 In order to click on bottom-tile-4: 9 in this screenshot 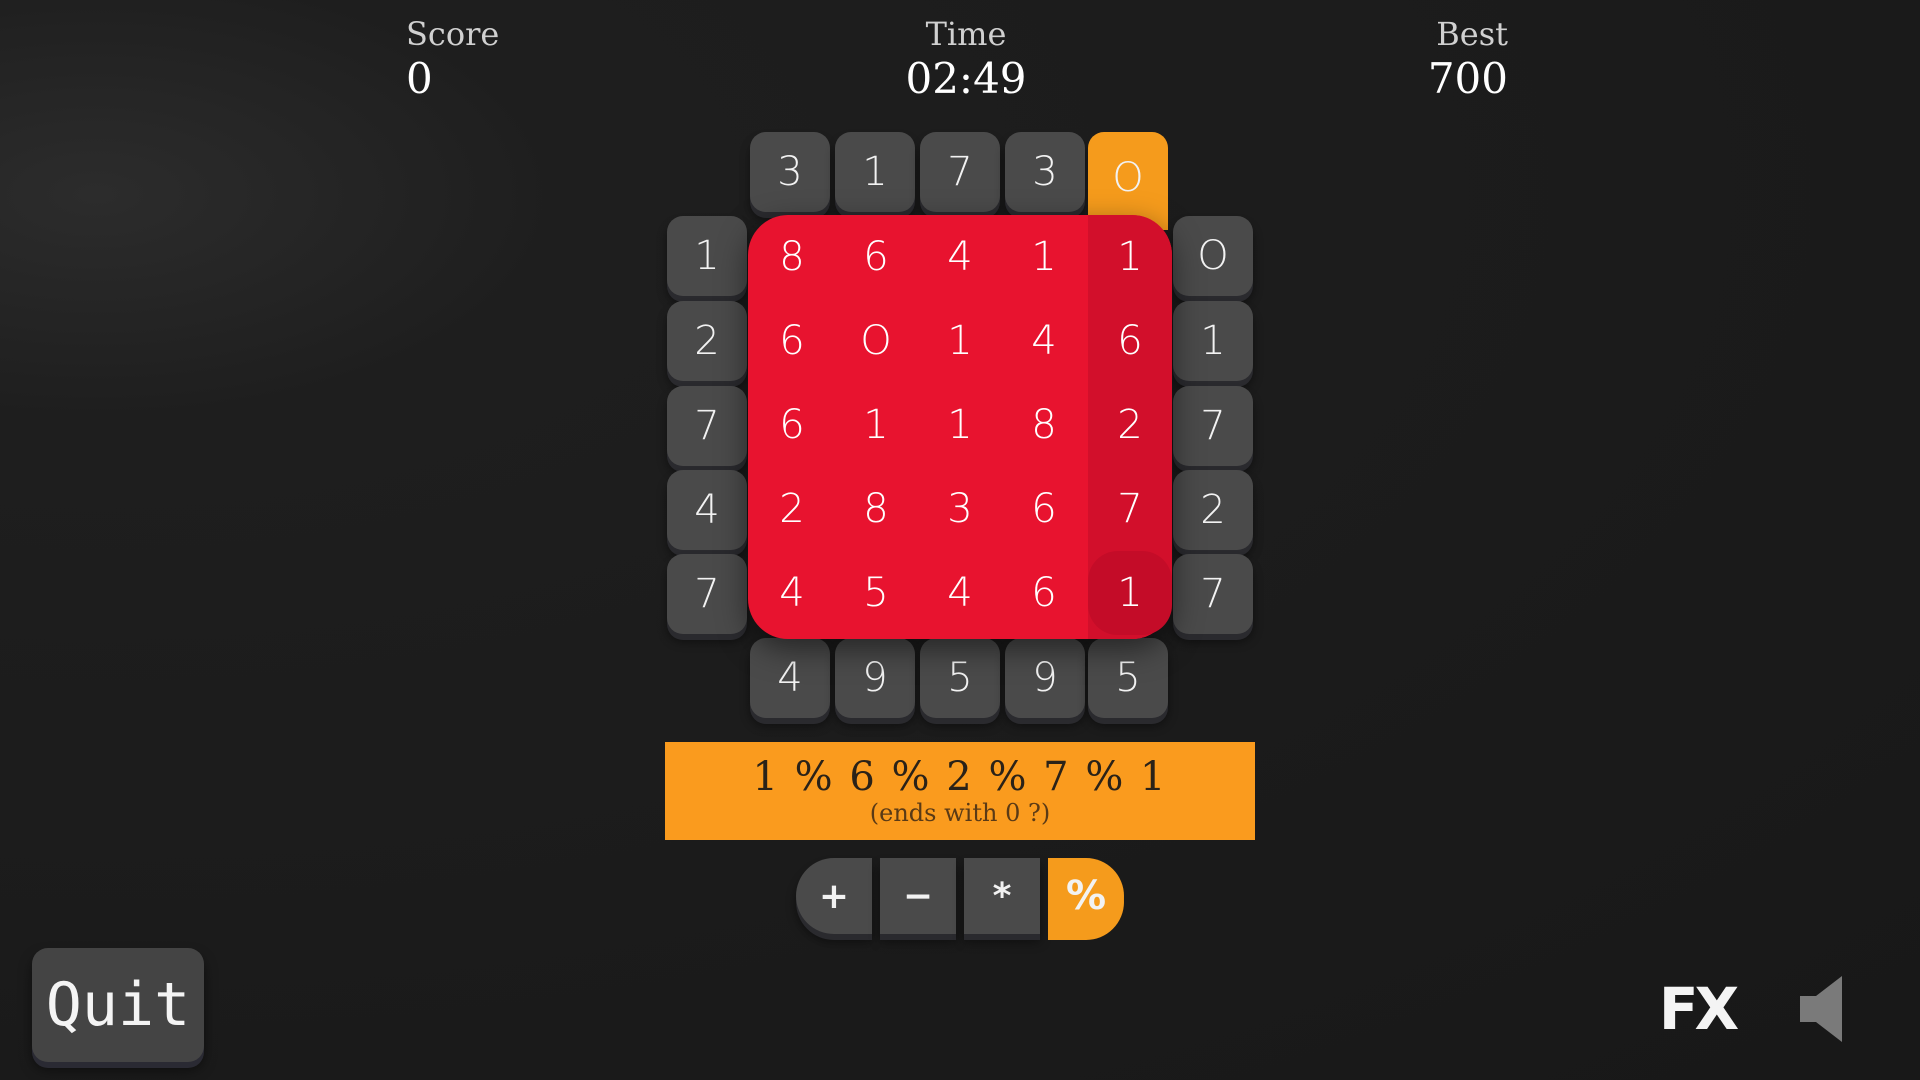, I will do `click(1045, 678)`.